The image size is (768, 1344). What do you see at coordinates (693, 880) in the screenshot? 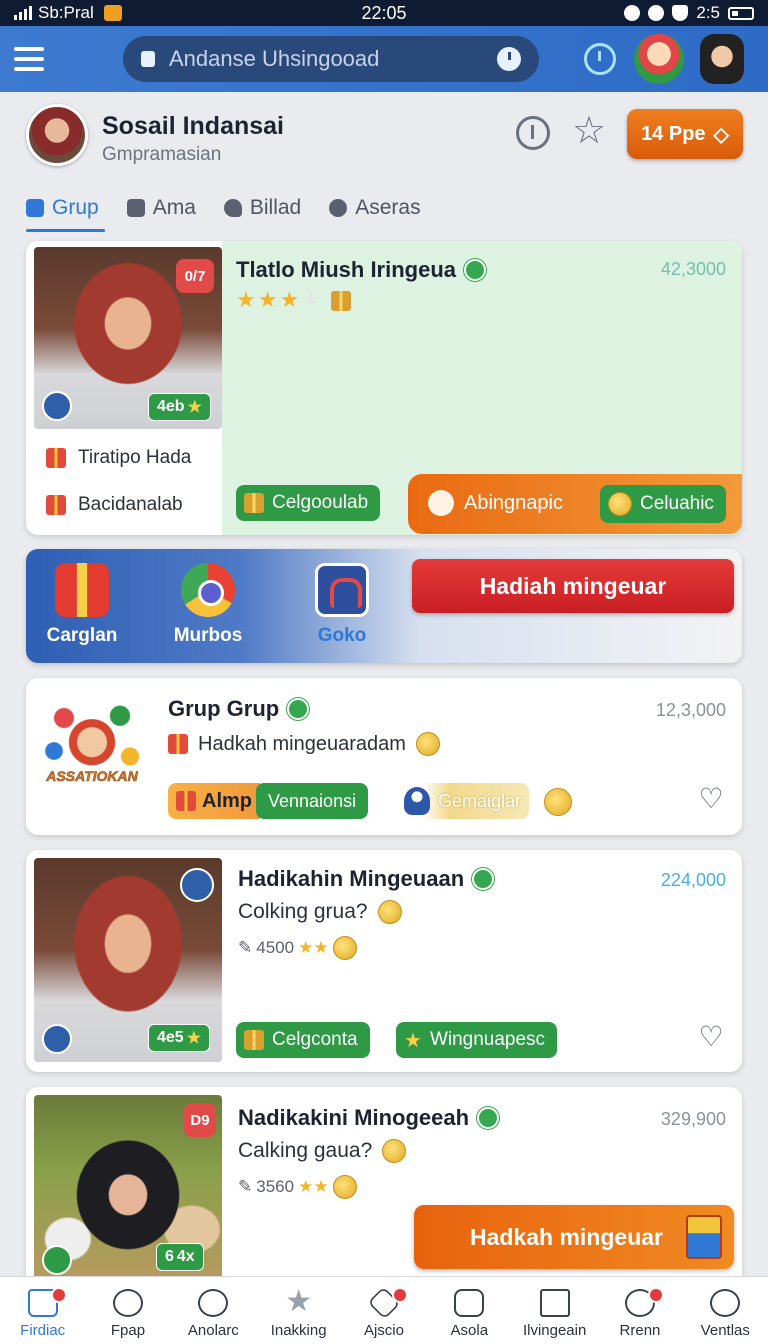
I see `member-count: 224,000` at bounding box center [693, 880].